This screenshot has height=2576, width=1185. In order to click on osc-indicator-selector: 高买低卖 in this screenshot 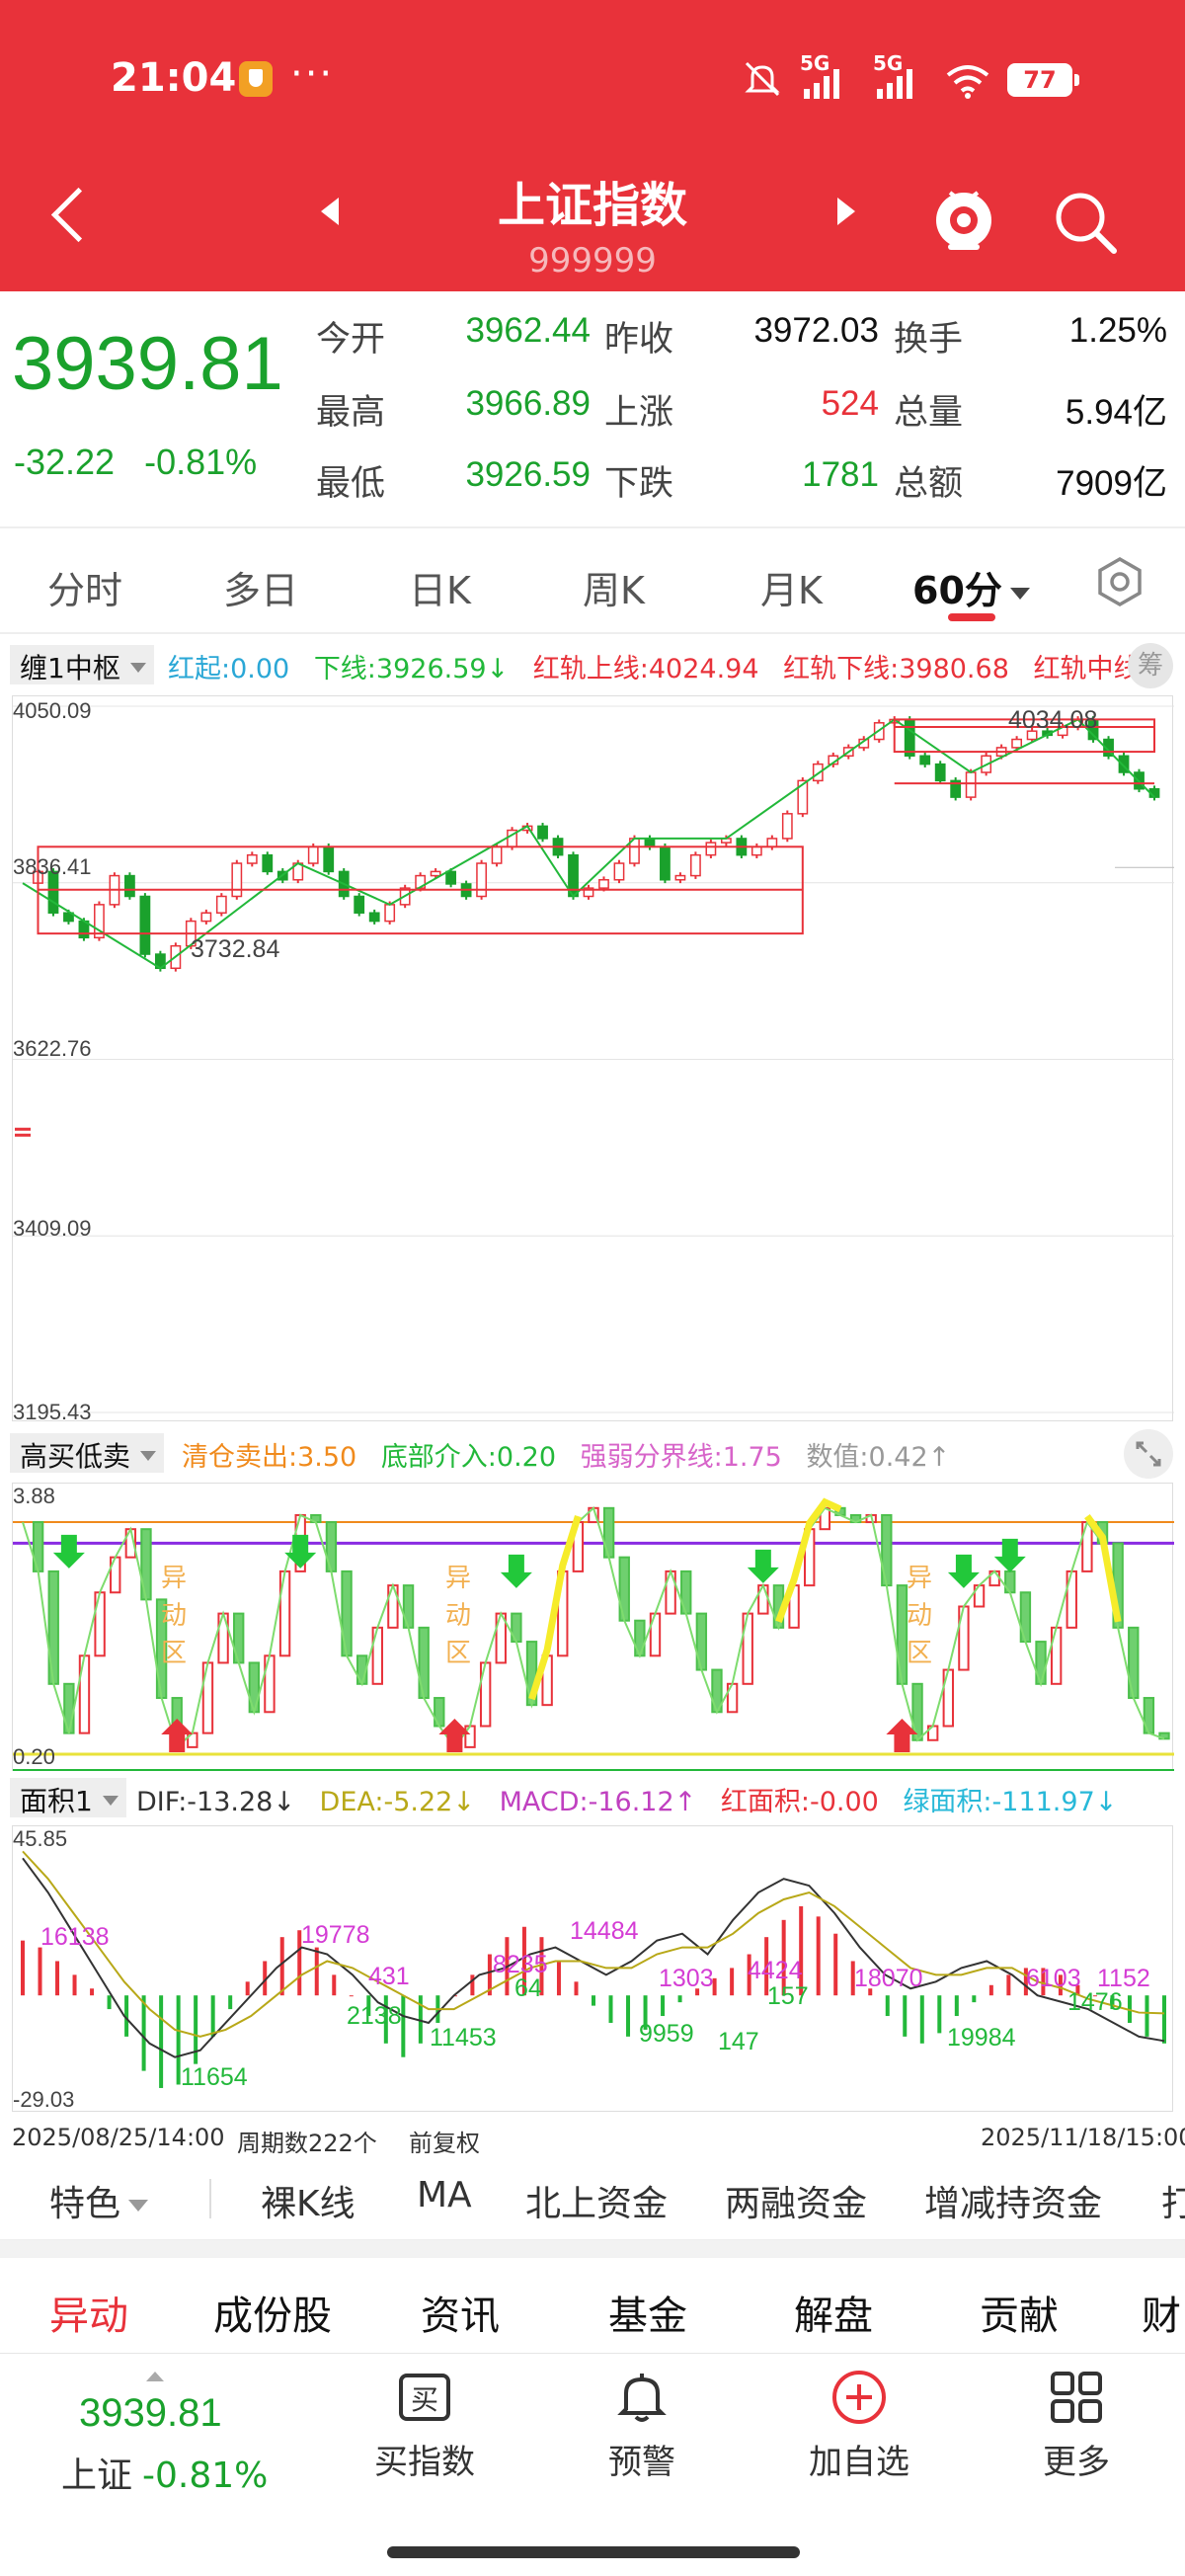, I will do `click(88, 1453)`.